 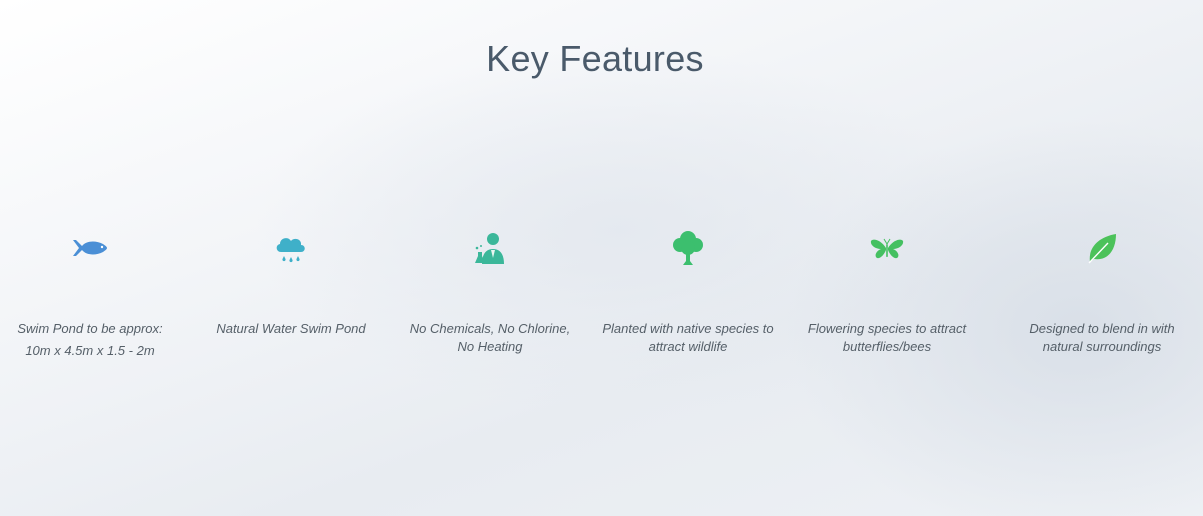 I want to click on feature-text: Swim Pond to be approx:, so click(x=90, y=328).